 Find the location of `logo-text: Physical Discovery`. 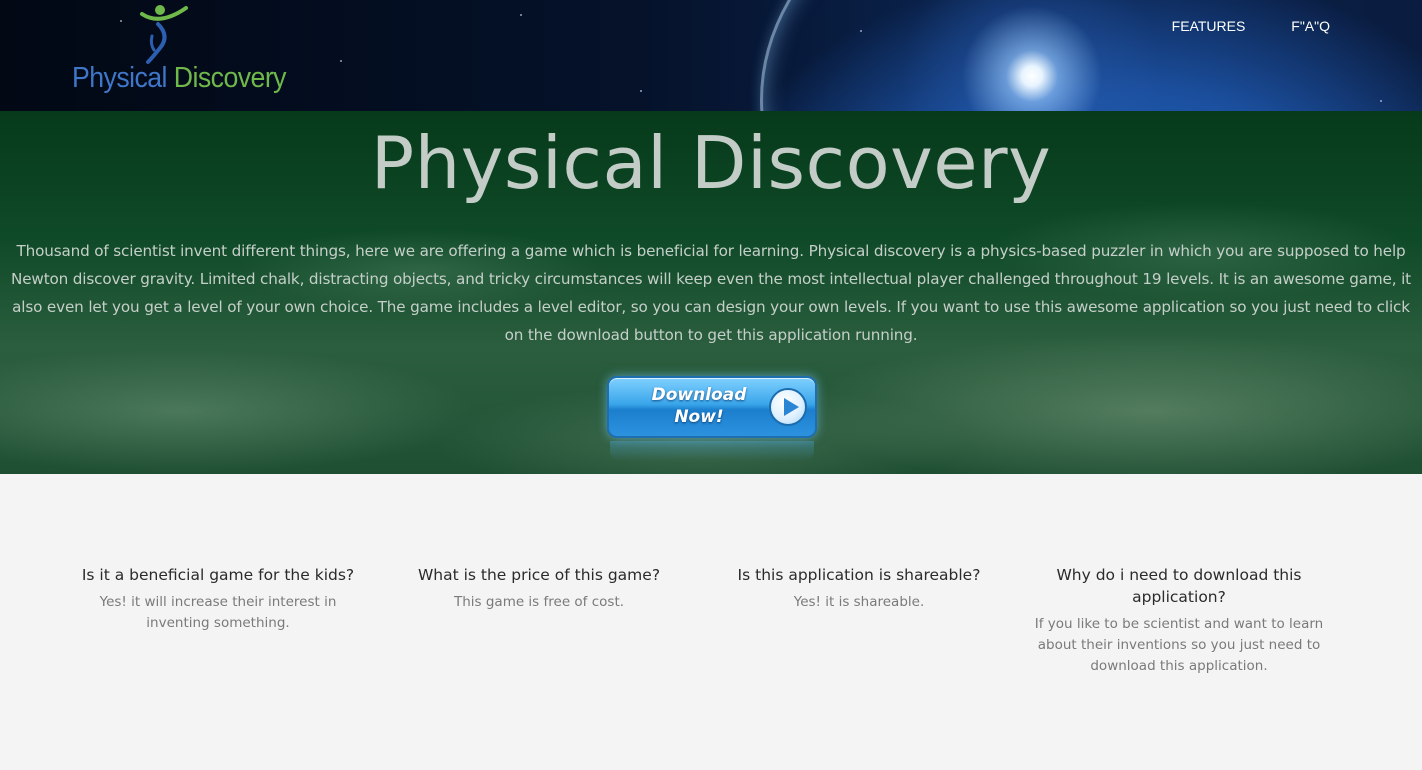

logo-text: Physical Discovery is located at coordinates (179, 78).